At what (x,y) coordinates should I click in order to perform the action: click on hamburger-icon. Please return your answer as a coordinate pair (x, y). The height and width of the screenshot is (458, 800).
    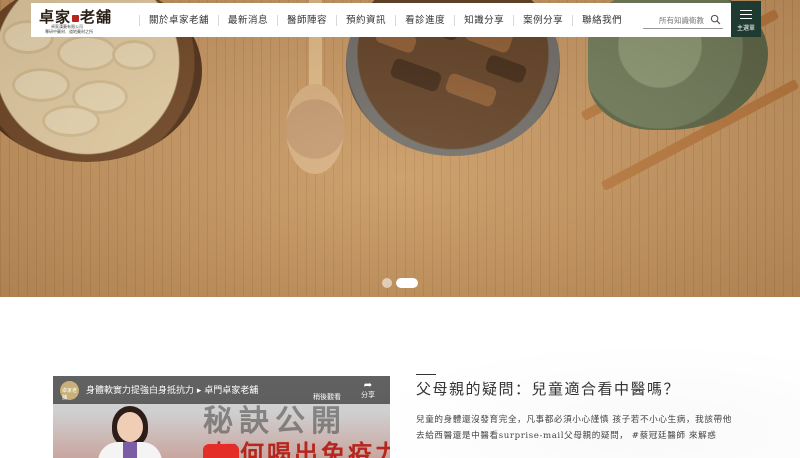
    Looking at the image, I should click on (746, 16).